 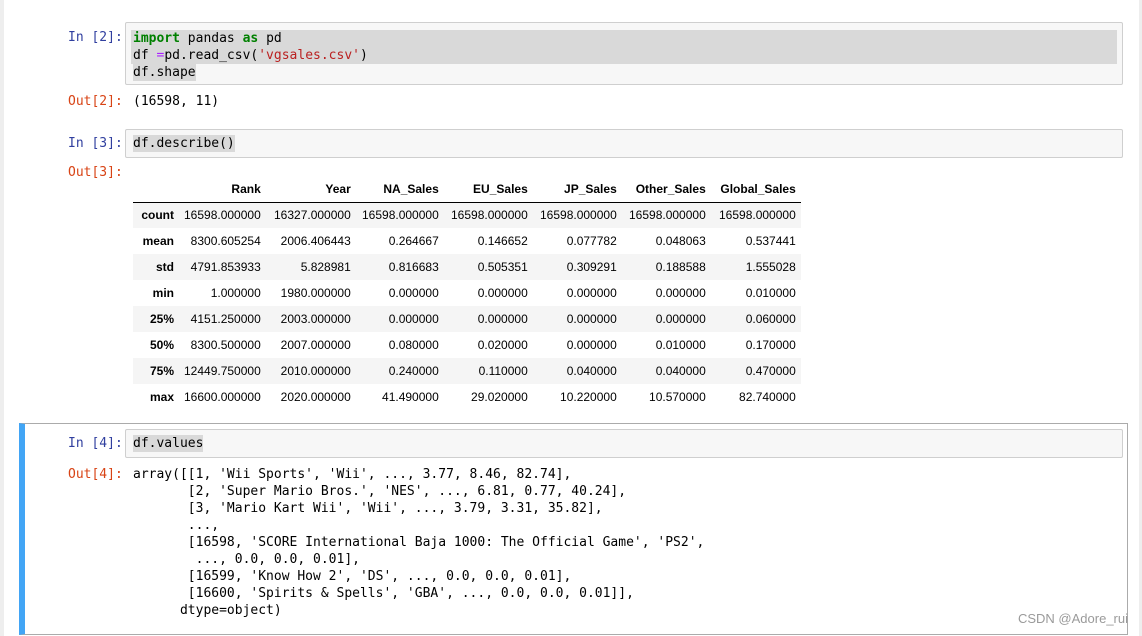 I want to click on row-index-label: 25%, so click(x=161, y=319).